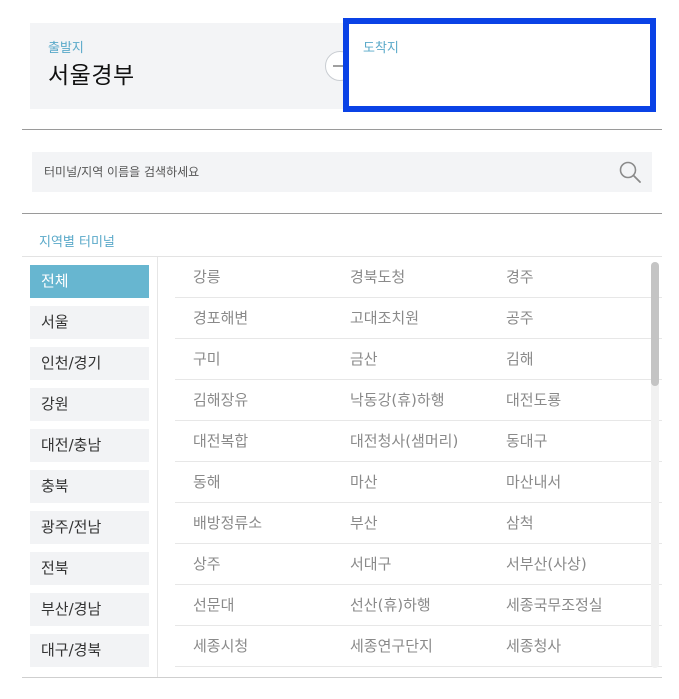 Image resolution: width=679 pixels, height=699 pixels. I want to click on terminal-row: 선문대 선산(휴)하행 세종국무조정실, so click(418, 605).